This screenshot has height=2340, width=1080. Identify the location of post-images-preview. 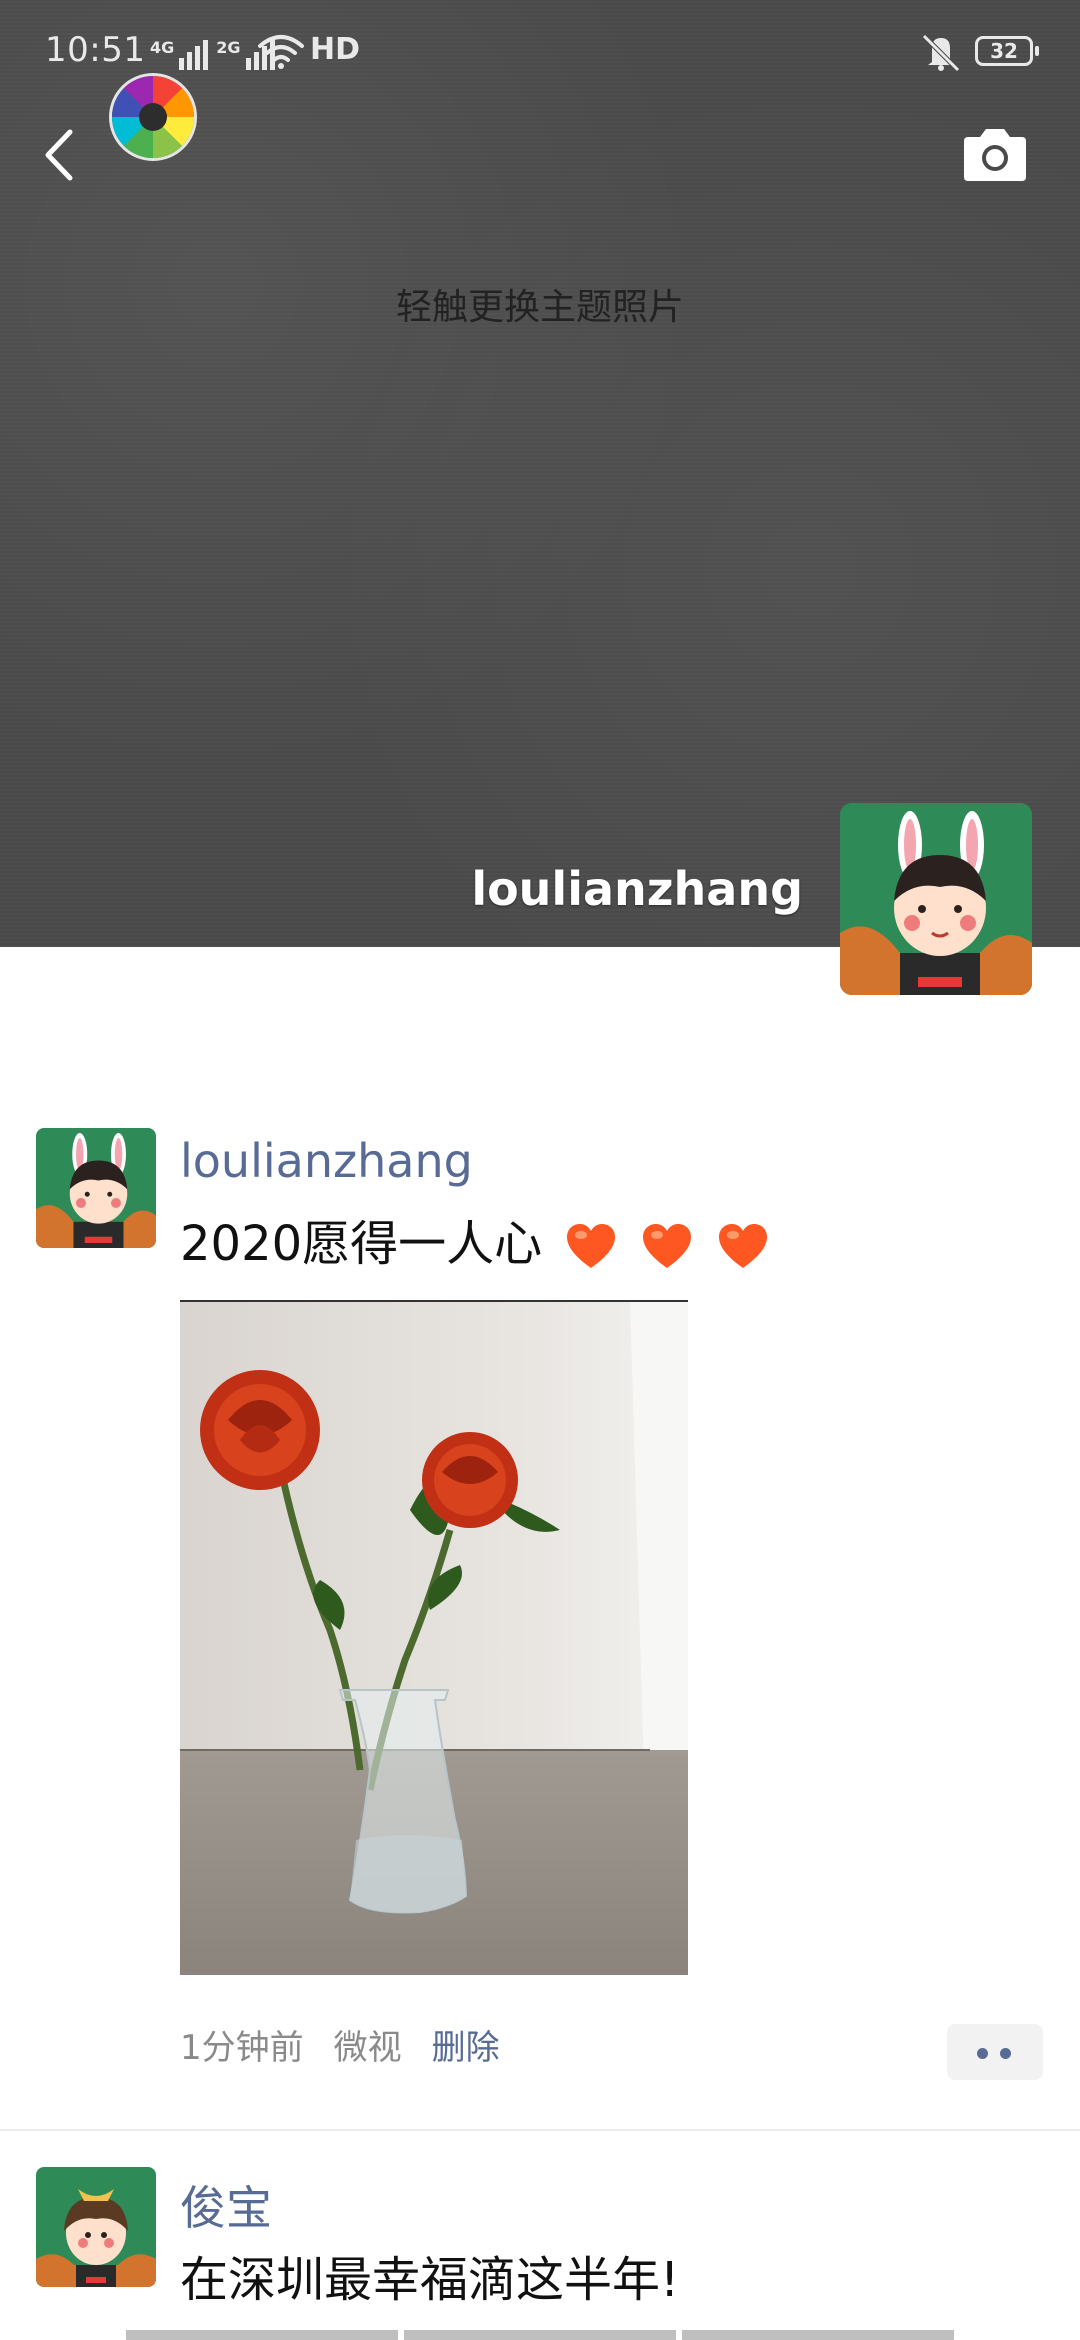
(540, 2335).